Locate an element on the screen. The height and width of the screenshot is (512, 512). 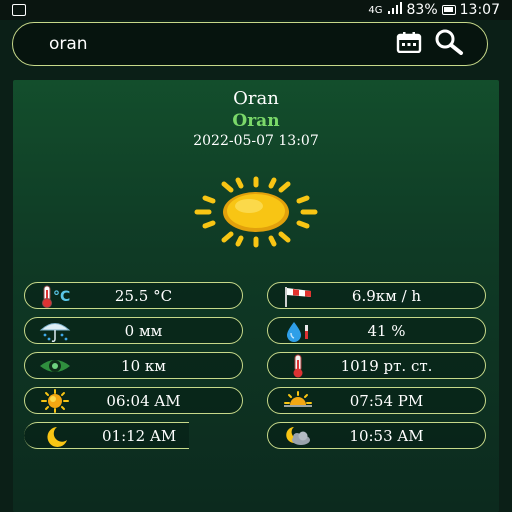
thermometer-celsius-icon: °C is located at coordinates (55, 296).